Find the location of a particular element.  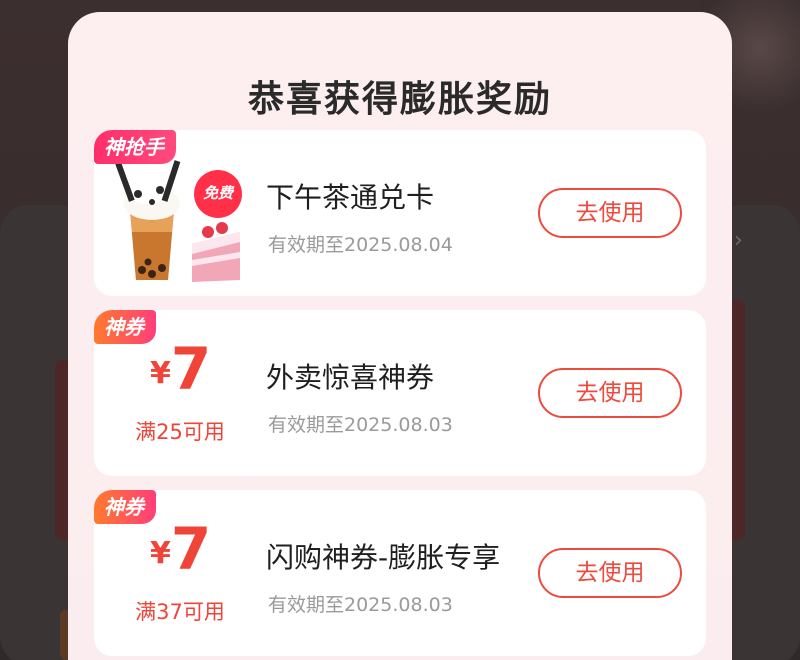

reward-title: 闪购神券-膨胀专享 is located at coordinates (383, 557).